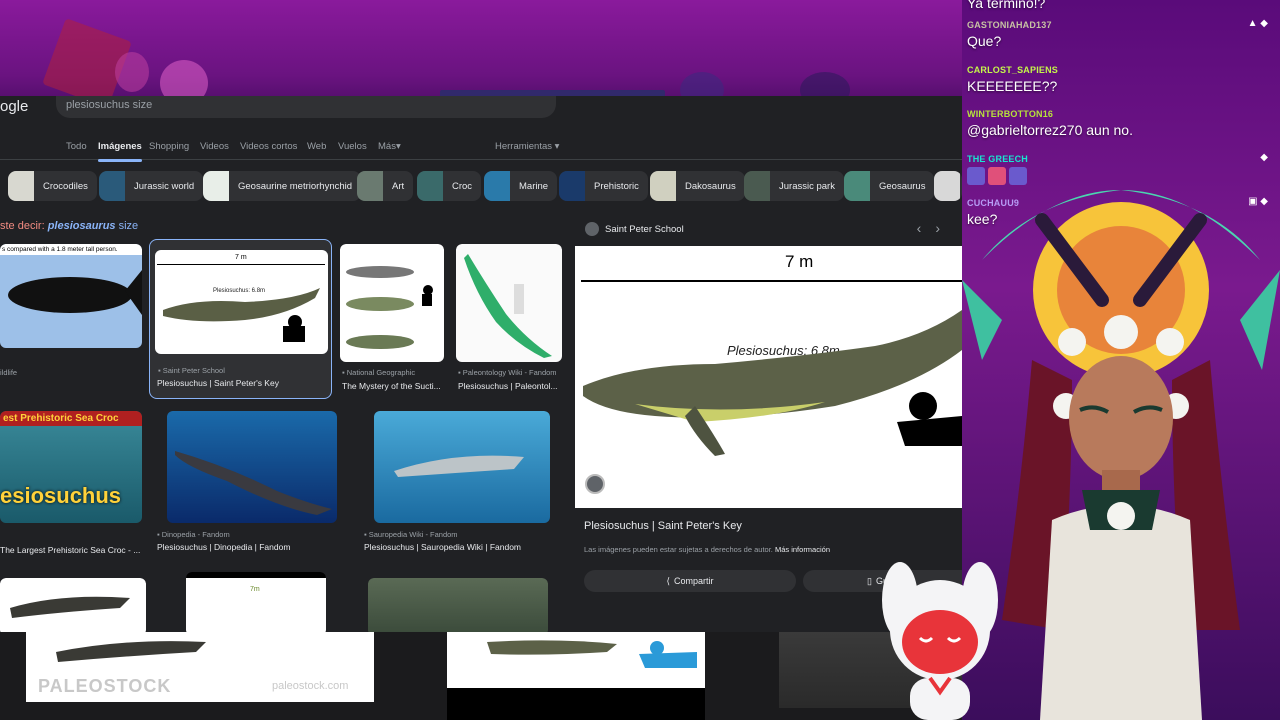  I want to click on tab-web: Web, so click(316, 146).